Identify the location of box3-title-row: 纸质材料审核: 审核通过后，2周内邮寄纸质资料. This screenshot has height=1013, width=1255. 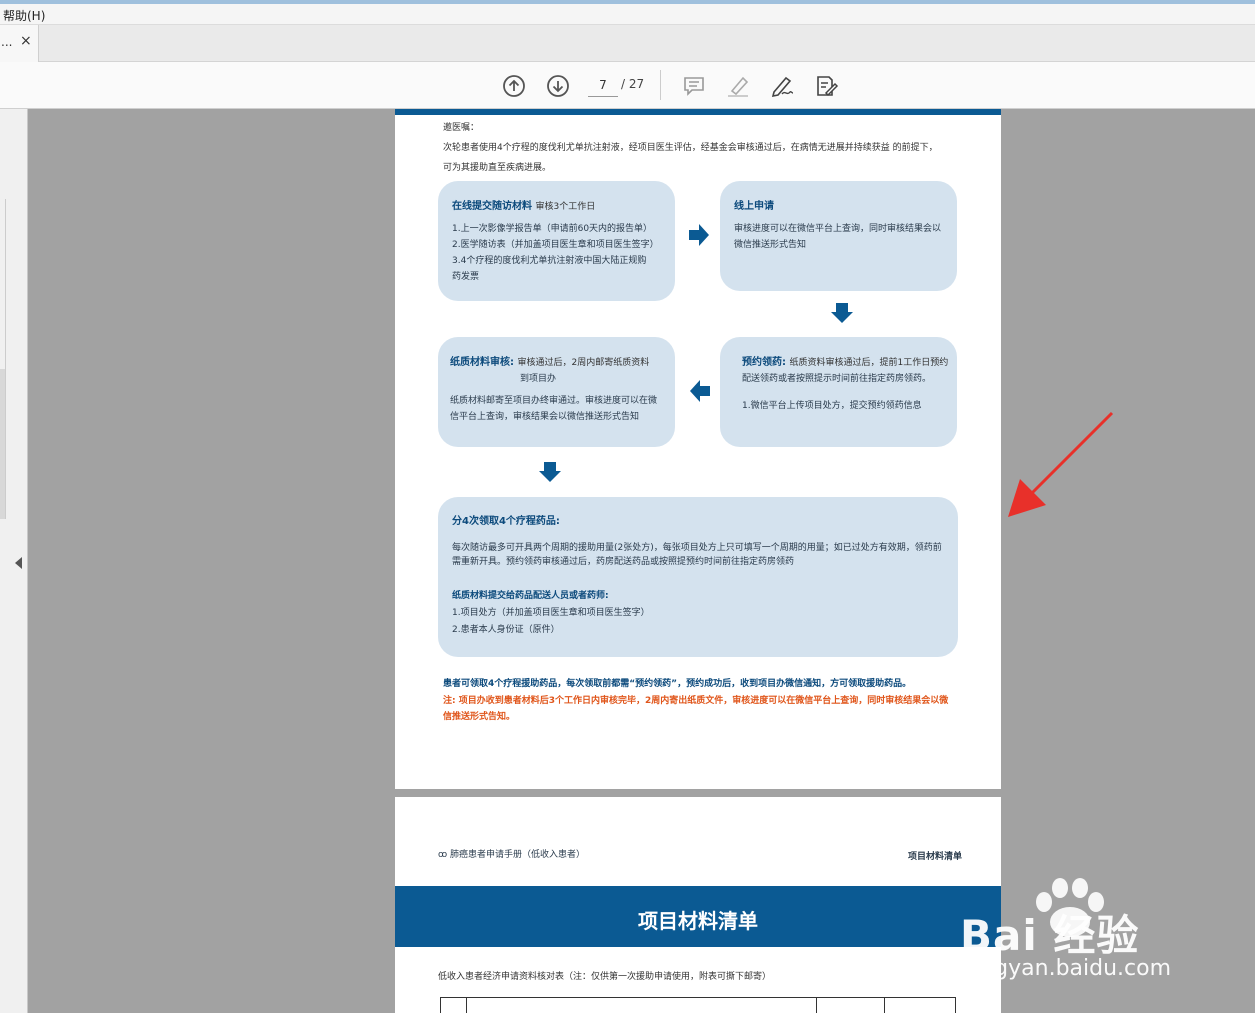
(549, 363).